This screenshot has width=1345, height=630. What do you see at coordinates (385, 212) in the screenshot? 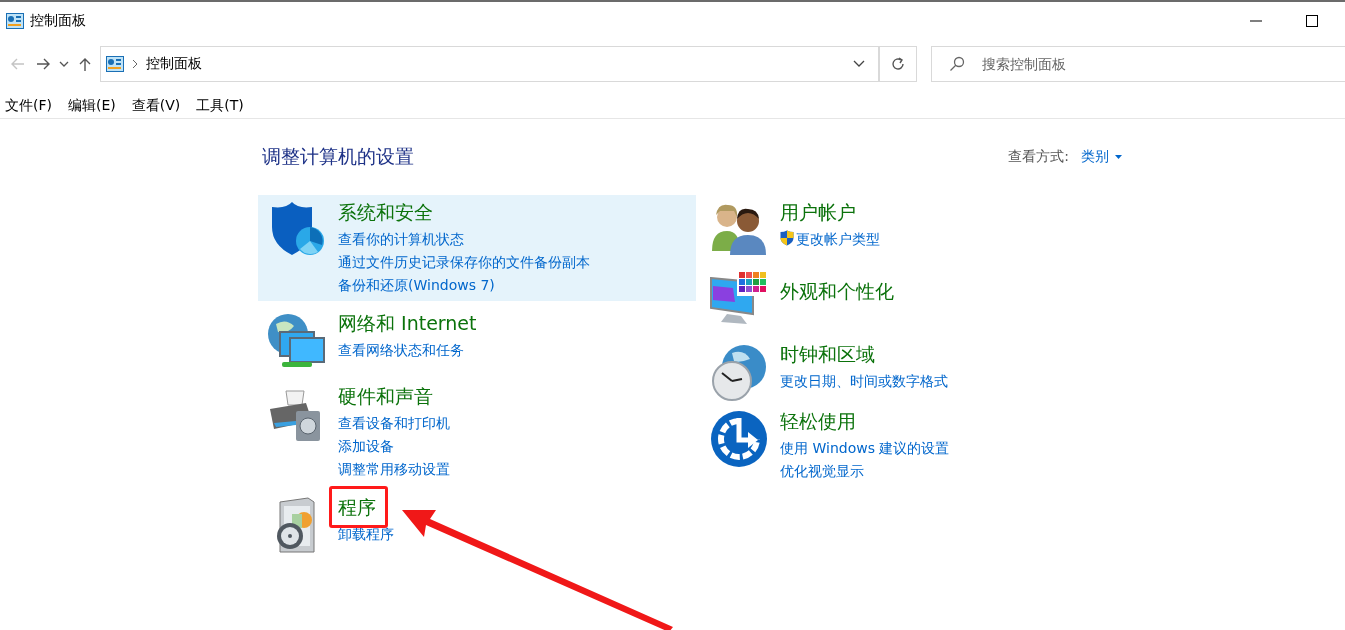
I see `category-title: 系统和安全` at bounding box center [385, 212].